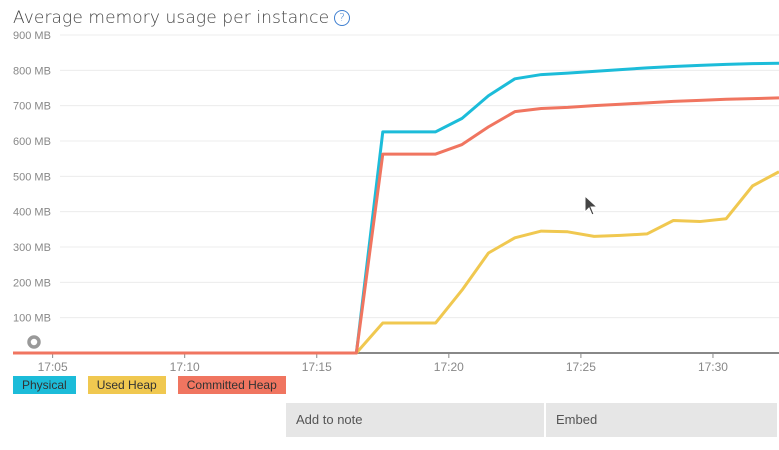 Image resolution: width=779 pixels, height=450 pixels. Describe the element at coordinates (231, 385) in the screenshot. I see `legend-item-committed-heap: Committed Heap` at that location.